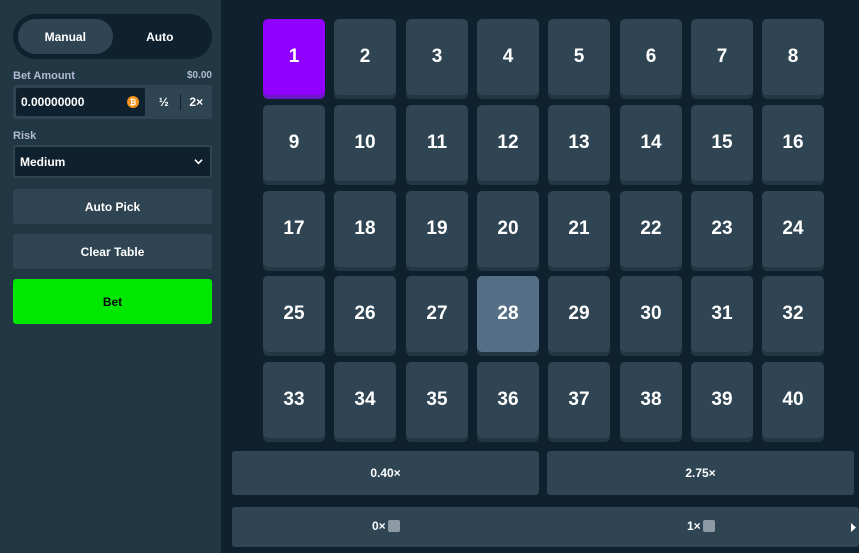  I want to click on keno-tile-39: 39, so click(722, 402).